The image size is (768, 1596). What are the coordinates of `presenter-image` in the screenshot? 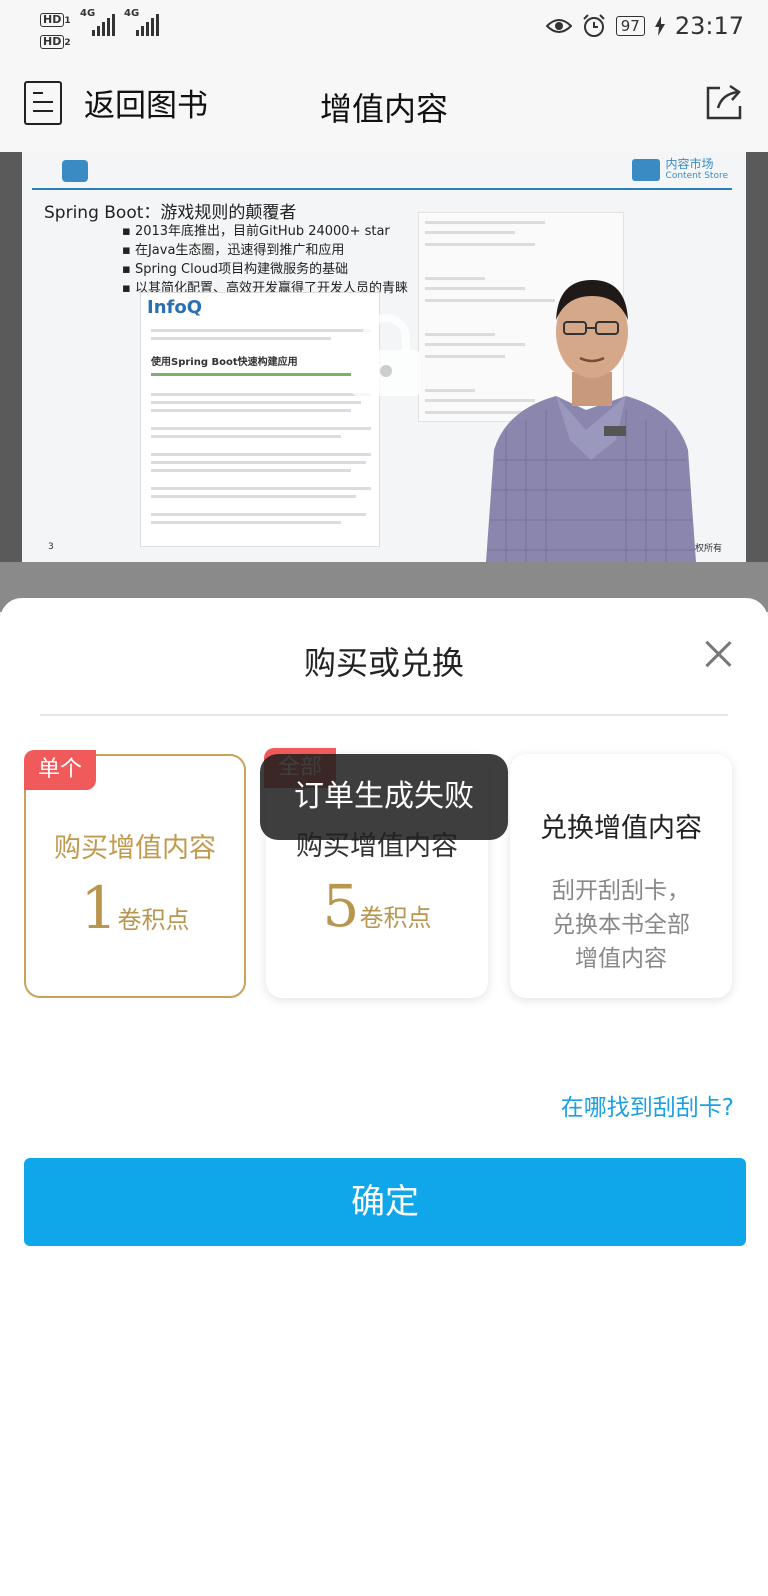 It's located at (591, 421).